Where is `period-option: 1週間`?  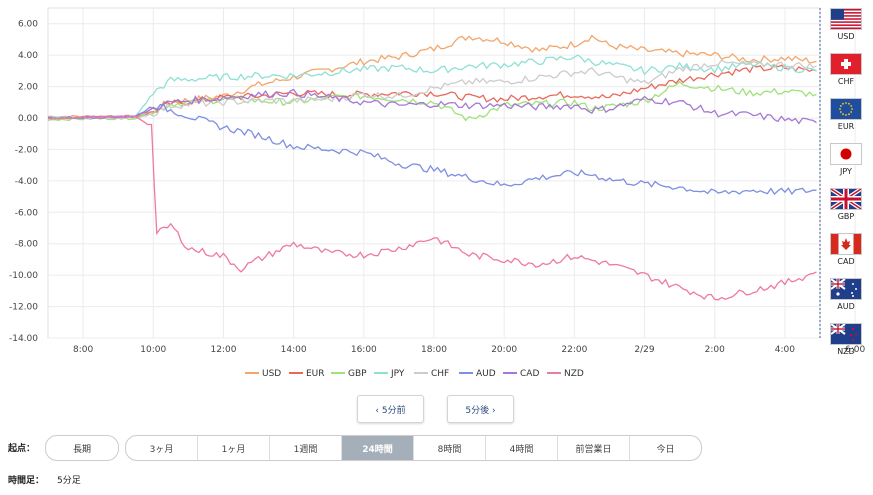 period-option: 1週間 is located at coordinates (306, 448).